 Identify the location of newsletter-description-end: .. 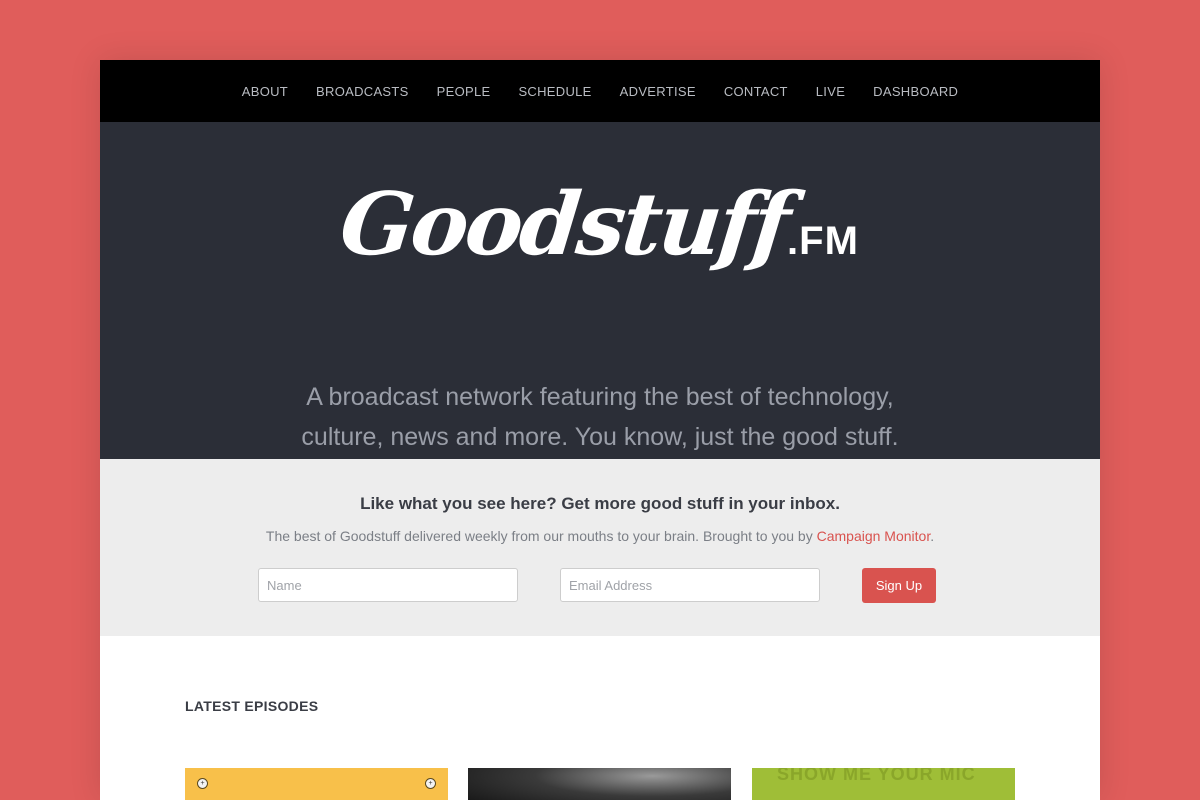
(932, 536).